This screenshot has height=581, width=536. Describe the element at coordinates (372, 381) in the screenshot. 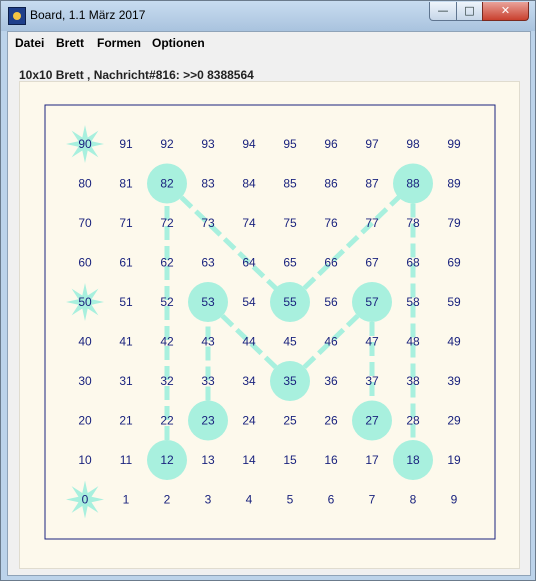

I see `cell-number: 37` at that location.